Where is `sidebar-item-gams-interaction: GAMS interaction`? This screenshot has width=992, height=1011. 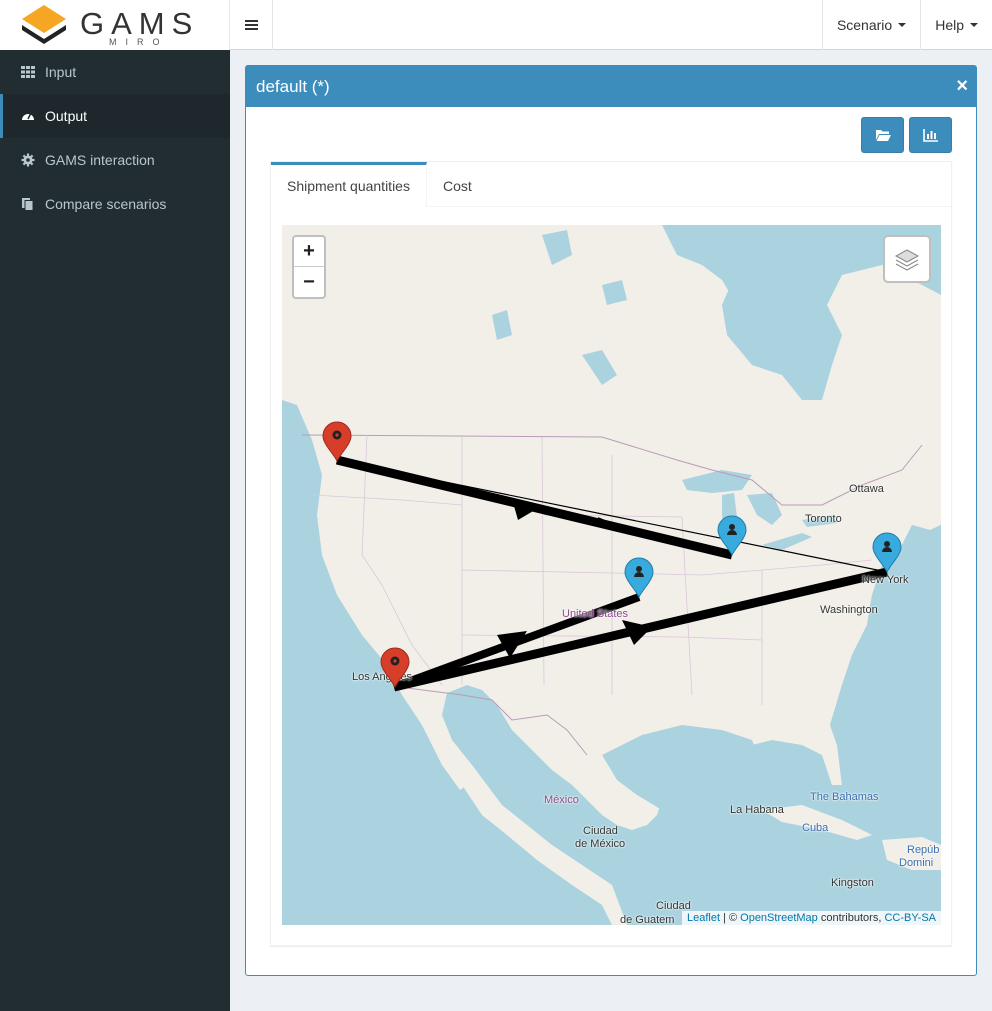 sidebar-item-gams-interaction: GAMS interaction is located at coordinates (115, 160).